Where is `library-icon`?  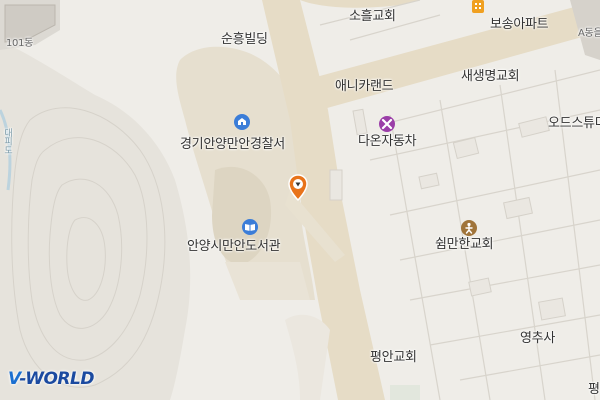
library-icon is located at coordinates (250, 227).